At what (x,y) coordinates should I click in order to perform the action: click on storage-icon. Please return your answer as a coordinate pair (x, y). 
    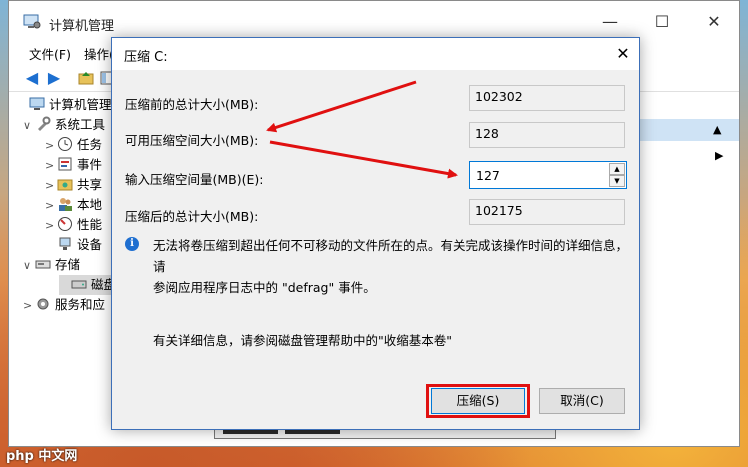
    Looking at the image, I should click on (43, 264).